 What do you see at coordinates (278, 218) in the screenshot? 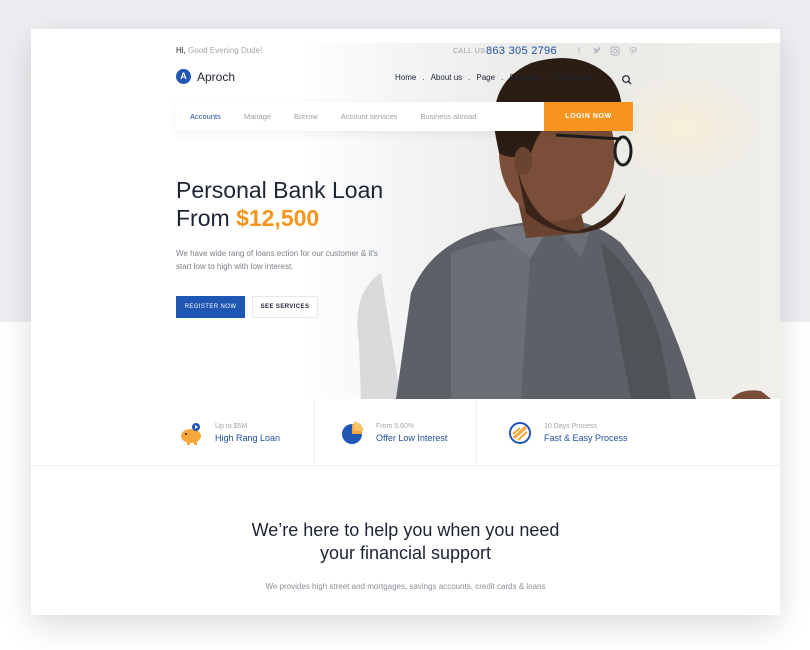
I see `hero-title-amount: $12,500` at bounding box center [278, 218].